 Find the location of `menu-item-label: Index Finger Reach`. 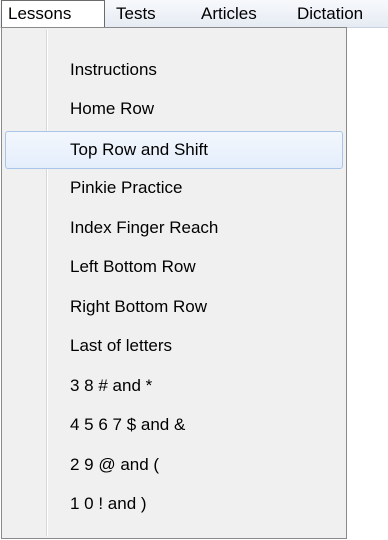

menu-item-label: Index Finger Reach is located at coordinates (144, 227).